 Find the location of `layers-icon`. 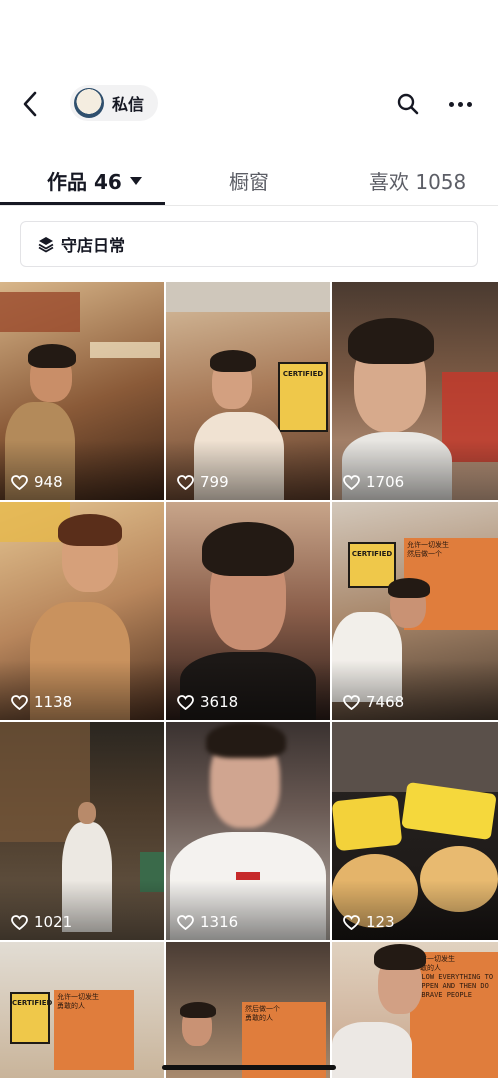

layers-icon is located at coordinates (46, 245).